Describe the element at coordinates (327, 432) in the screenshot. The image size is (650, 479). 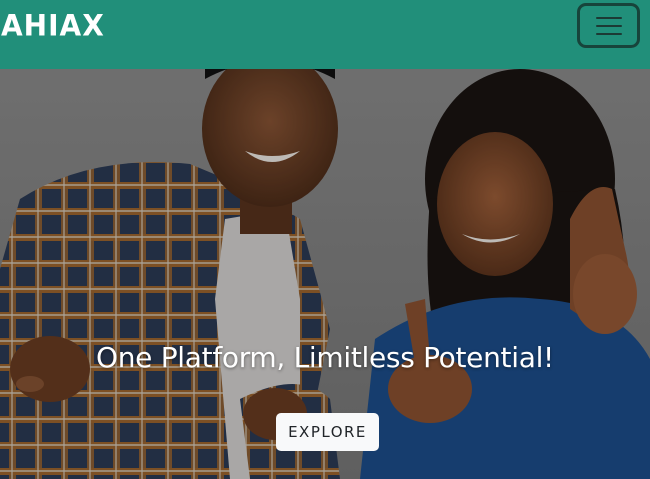
I see `explore-button: EXPLORE` at that location.